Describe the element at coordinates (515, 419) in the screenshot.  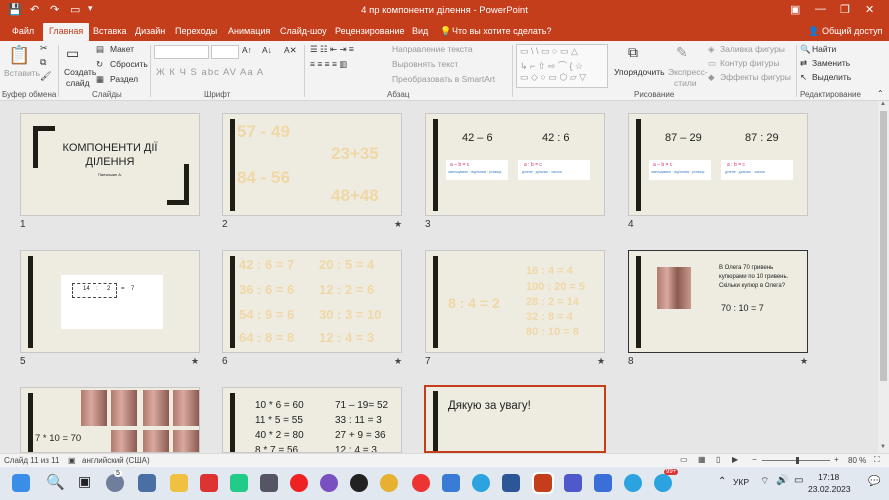
I see `slide-thumbnail-11: Дякую за увагу!` at that location.